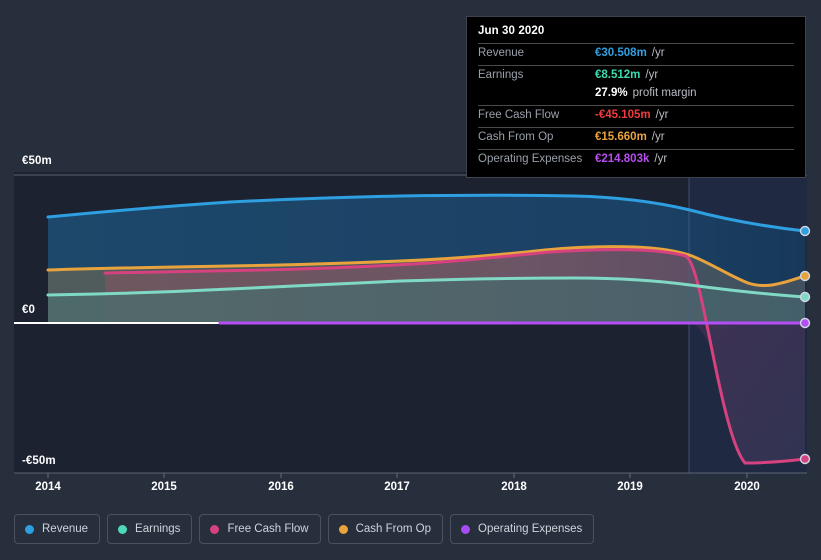 This screenshot has height=560, width=821. I want to click on legend-item: Operating Expenses, so click(522, 529).